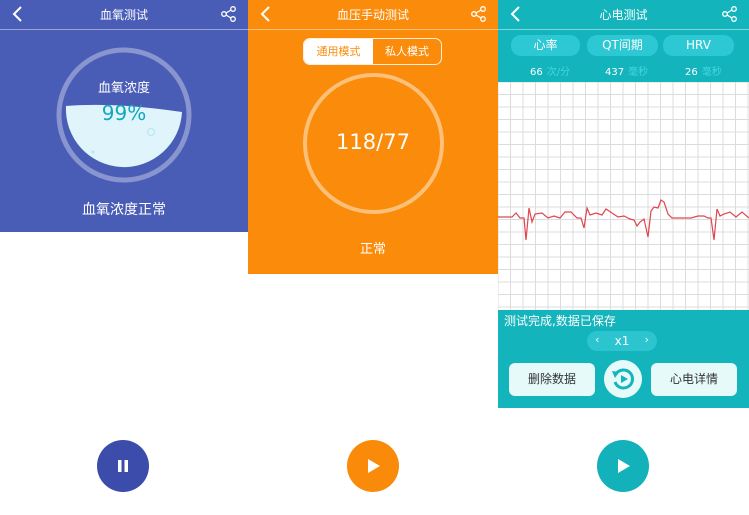 The image size is (749, 515). Describe the element at coordinates (615, 72) in the screenshot. I see `metric-value: 437` at that location.